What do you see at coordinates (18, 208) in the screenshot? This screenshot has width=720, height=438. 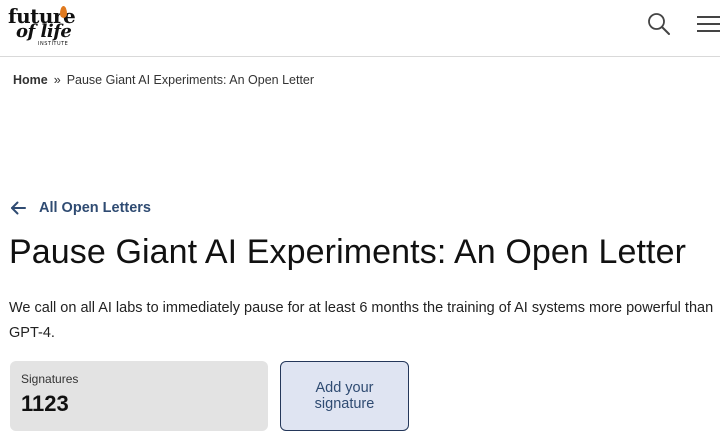 I see `arrow-left-icon` at bounding box center [18, 208].